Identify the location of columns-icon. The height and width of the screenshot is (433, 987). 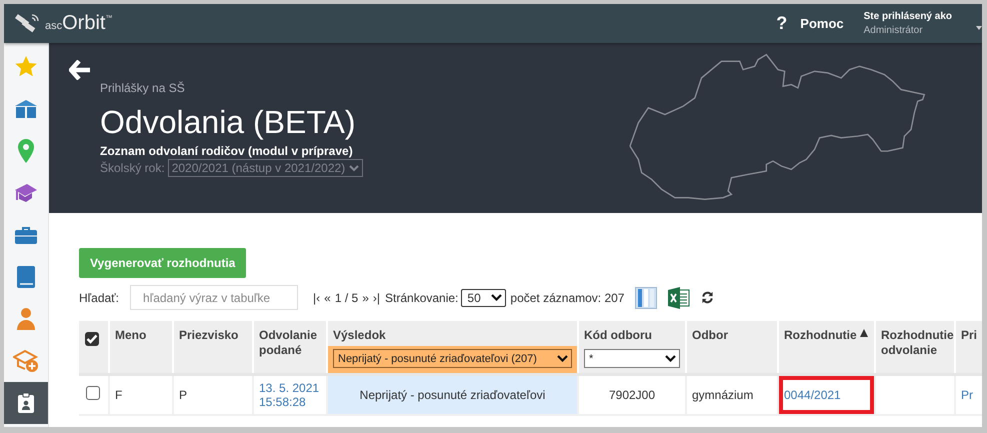
(646, 297).